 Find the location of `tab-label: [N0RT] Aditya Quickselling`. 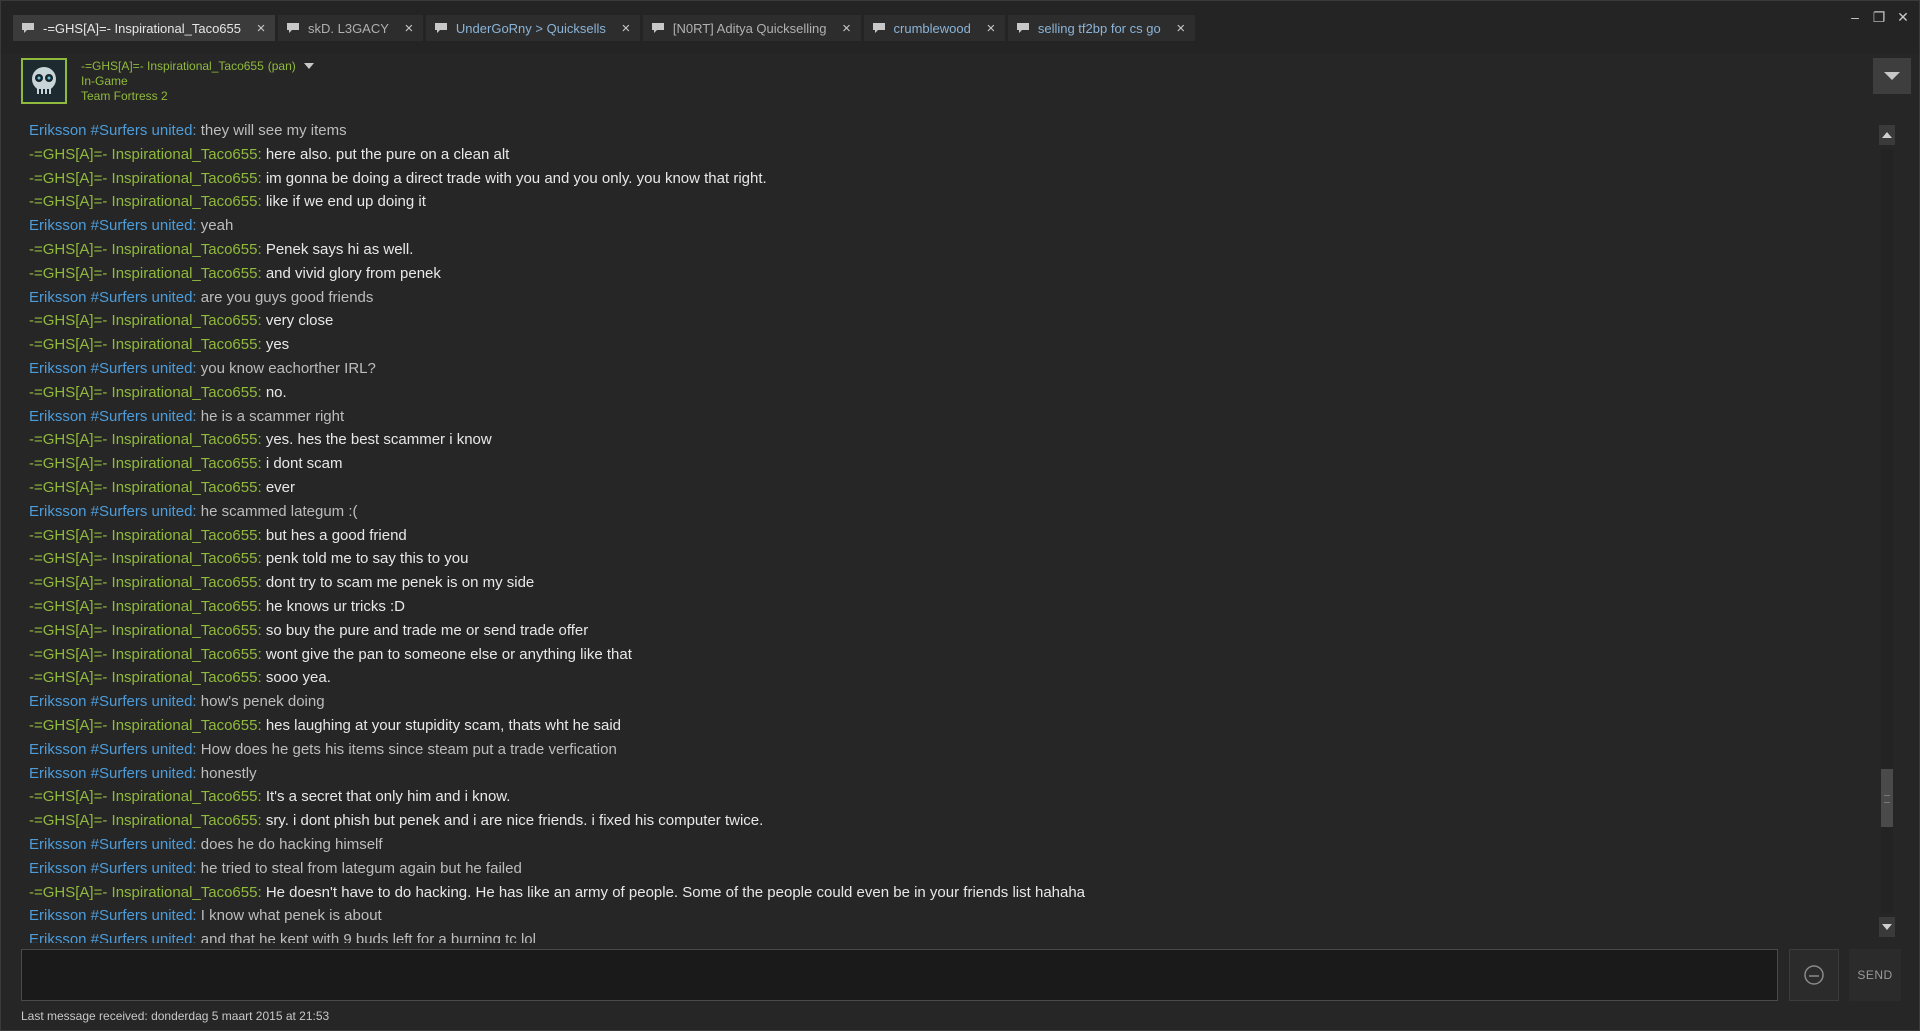

tab-label: [N0RT] Aditya Quickselling is located at coordinates (749, 28).